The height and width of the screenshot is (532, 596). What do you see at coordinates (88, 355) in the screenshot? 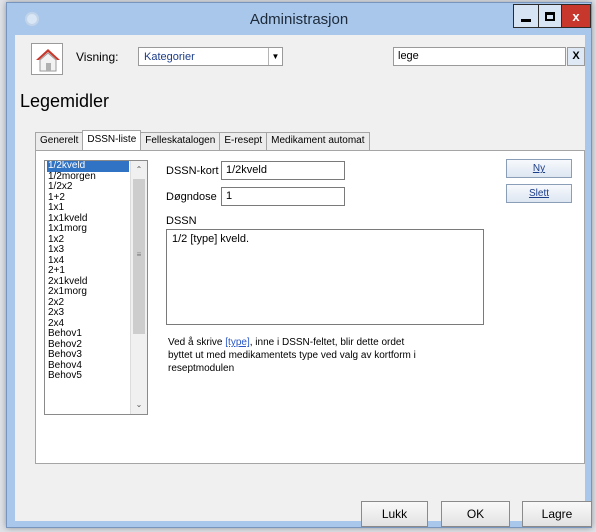
I see `list-item: Behov3` at bounding box center [88, 355].